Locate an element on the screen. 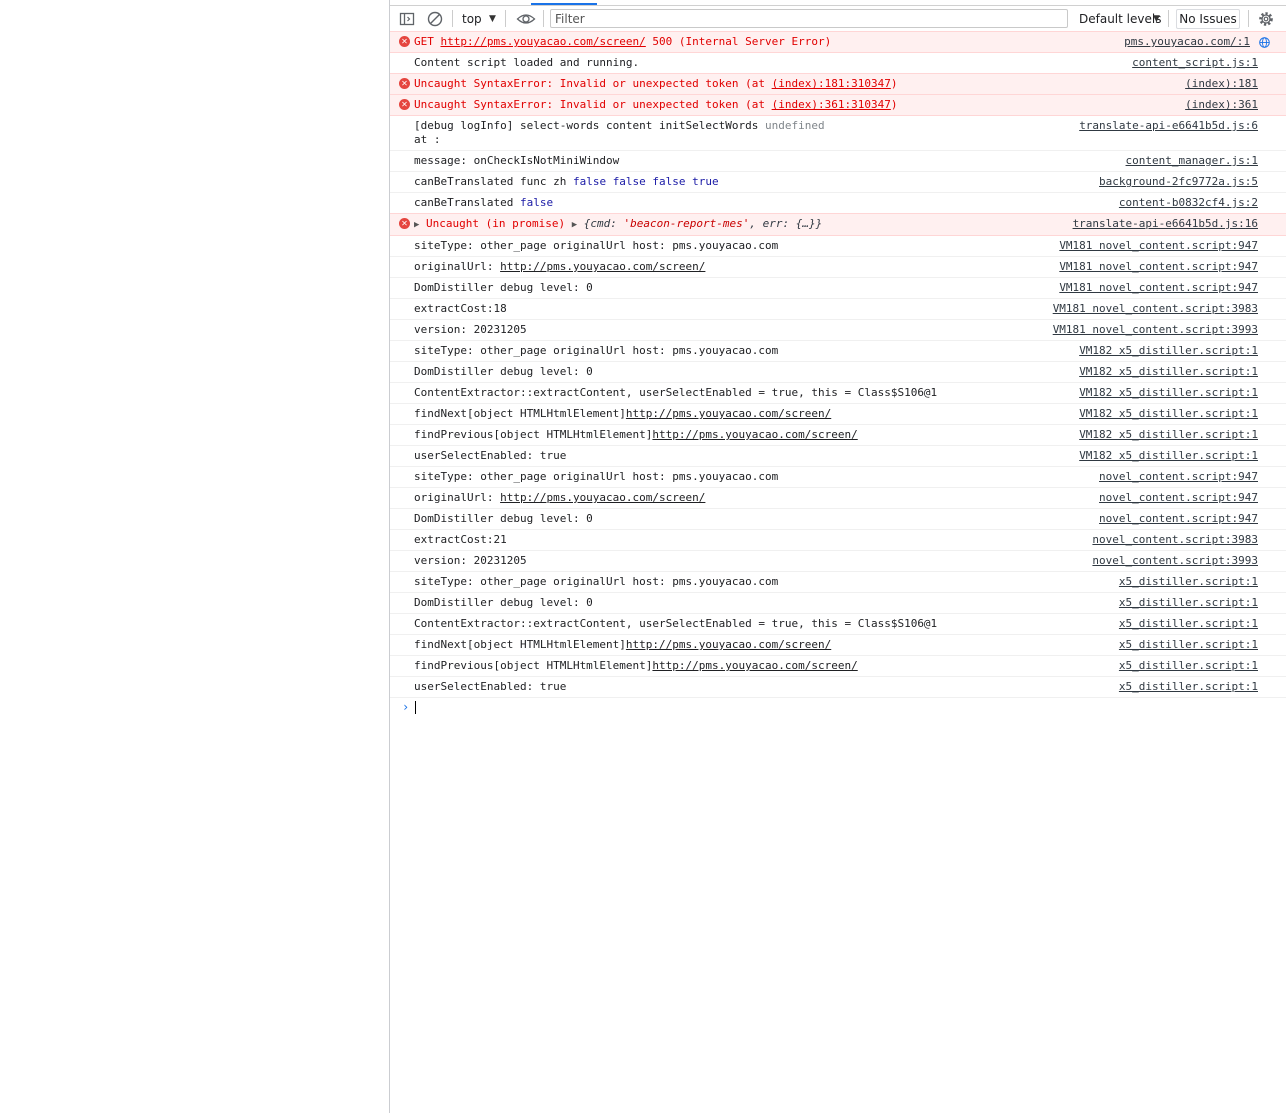 This screenshot has height=1113, width=1286. message-text: findPrevious[object HTMLHtmlElement] is located at coordinates (533, 434).